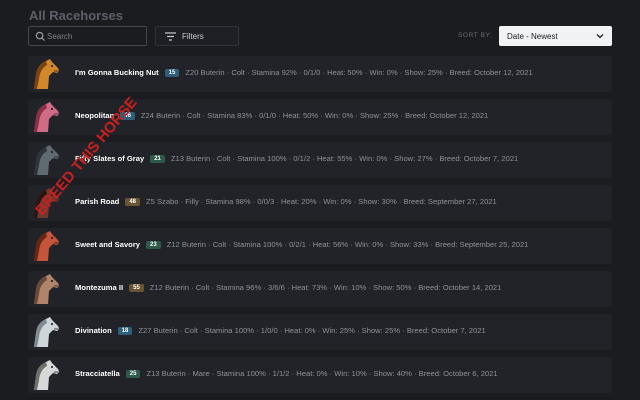 This screenshot has width=640, height=400. I want to click on search-box, so click(87, 36).